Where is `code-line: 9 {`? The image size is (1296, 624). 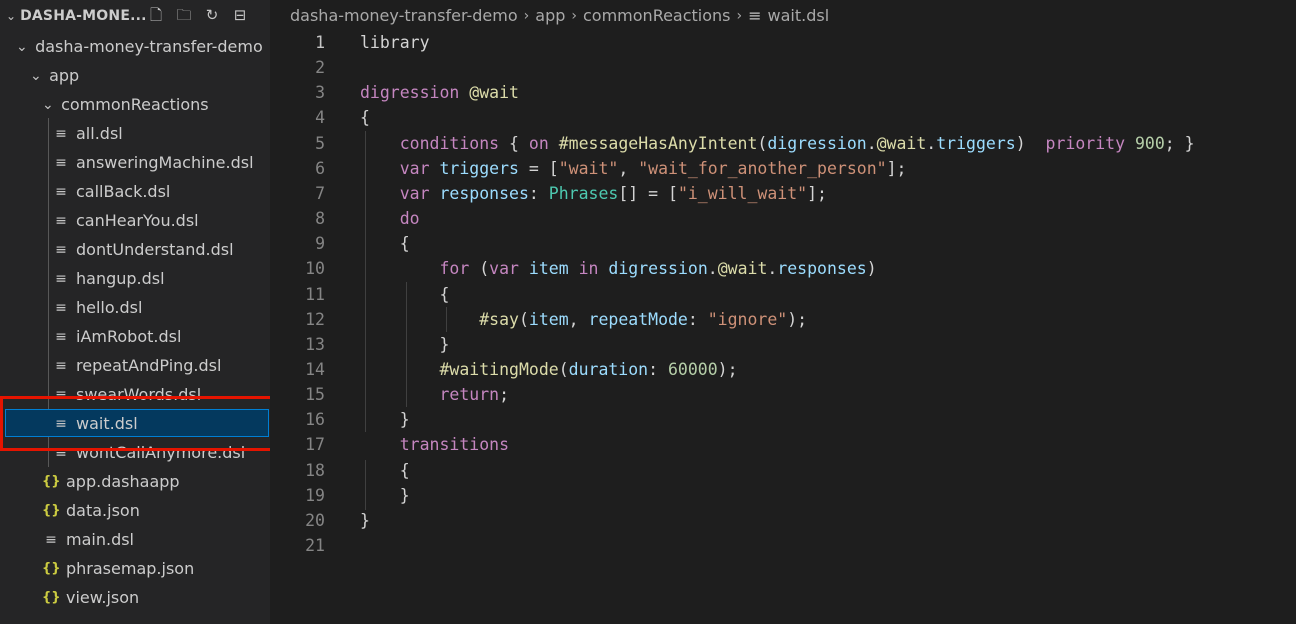 code-line: 9 { is located at coordinates (783, 243).